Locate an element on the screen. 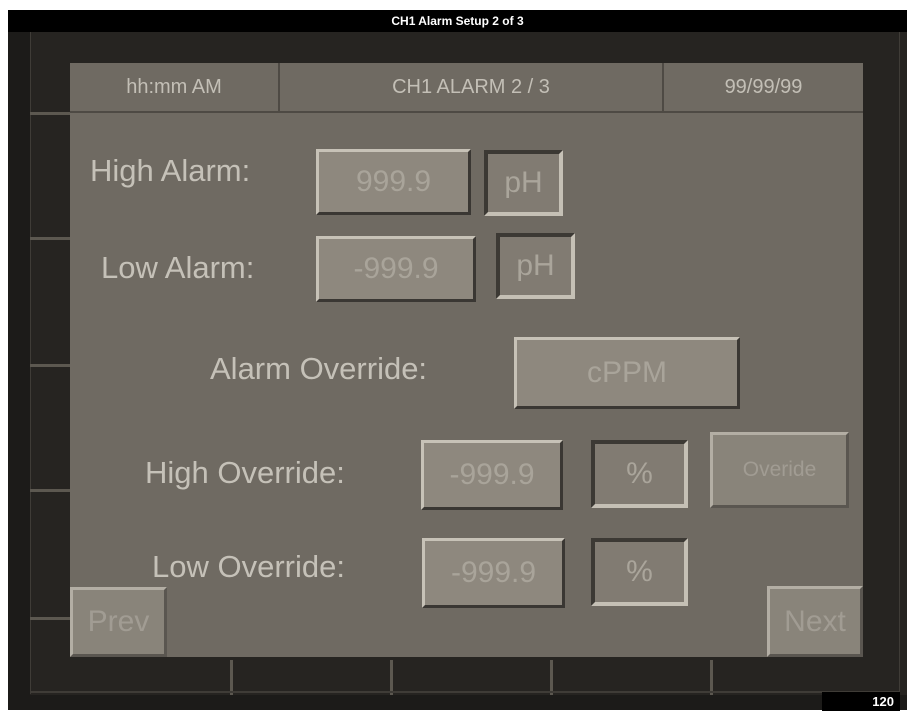 The height and width of the screenshot is (711, 915). high-override-label: High Override: is located at coordinates (245, 472).